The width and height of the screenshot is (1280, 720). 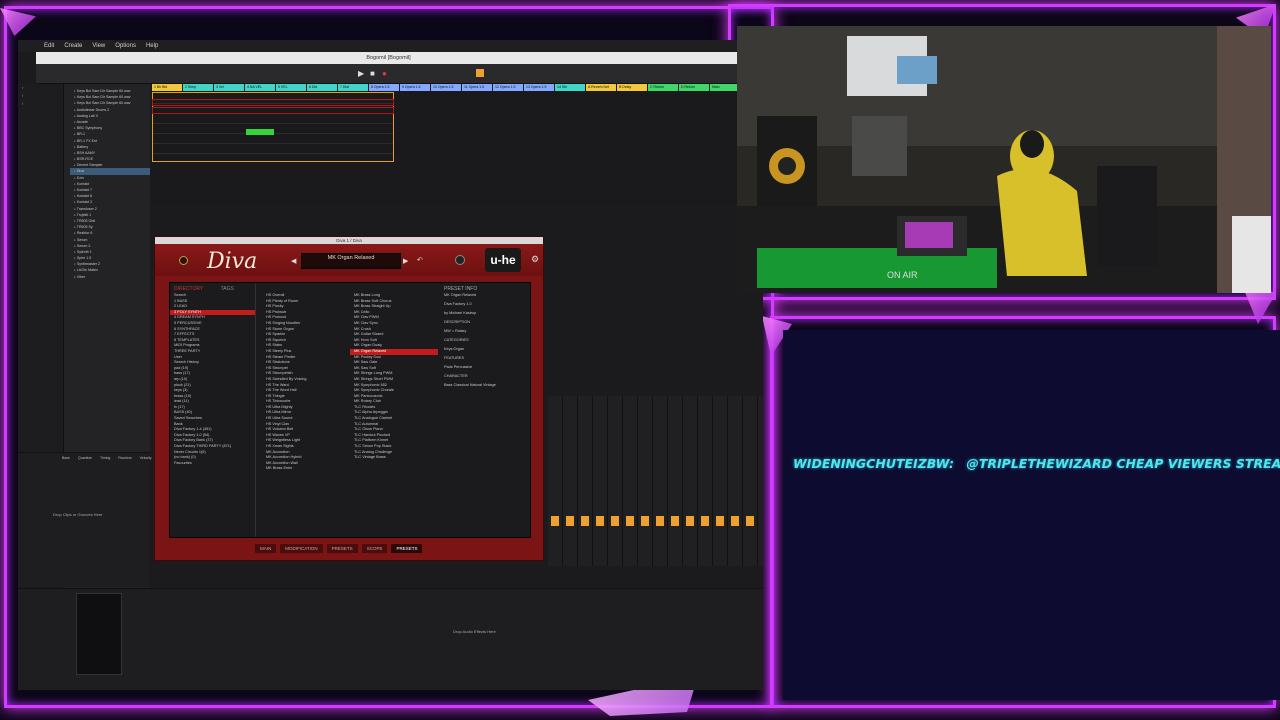 What do you see at coordinates (405, 261) in the screenshot?
I see `next-preset-icon: ▶` at bounding box center [405, 261].